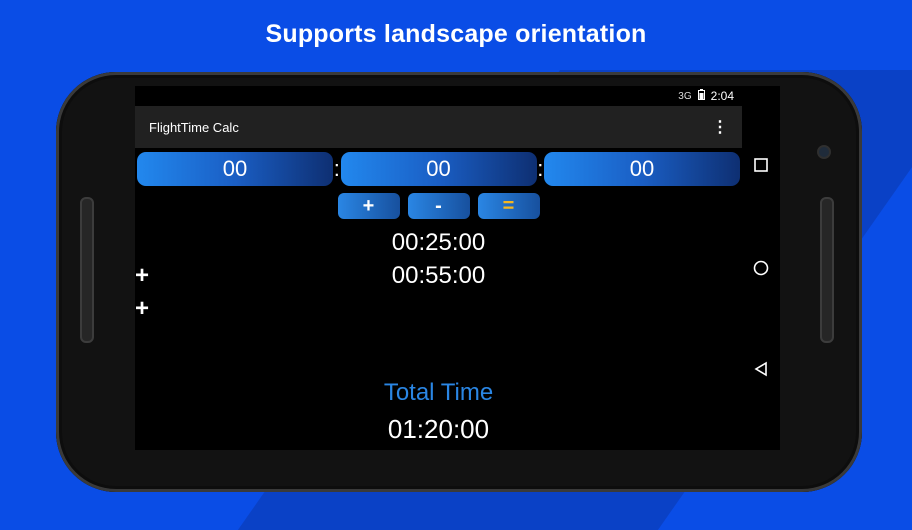 Image resolution: width=912 pixels, height=530 pixels. I want to click on status-bar: 3G 2:04, so click(438, 96).